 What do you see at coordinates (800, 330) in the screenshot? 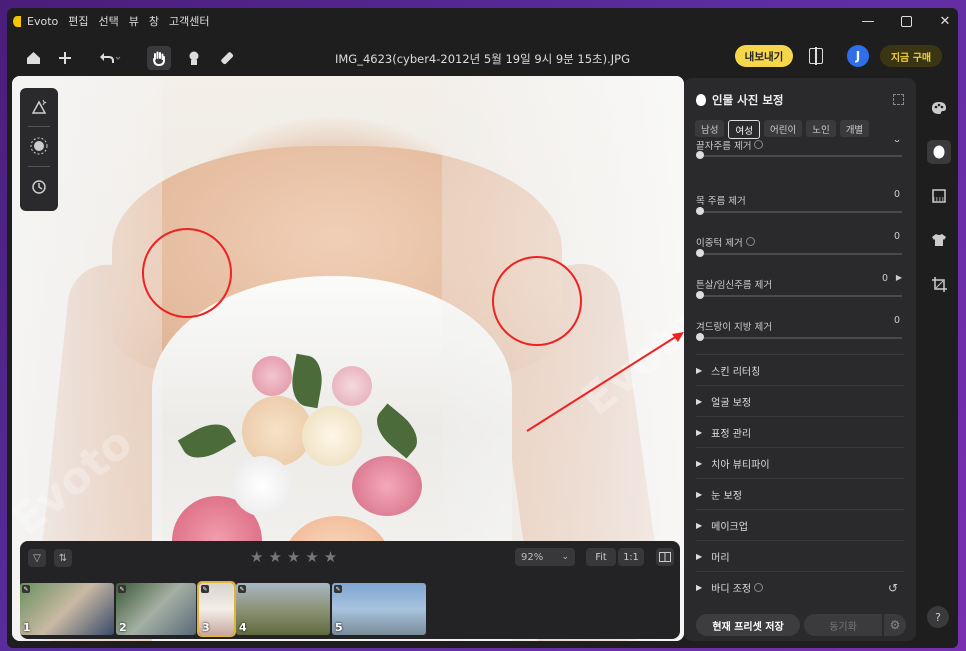
I see `slider-row-underarm-fat: 겨드랑이 지방 제거 0` at bounding box center [800, 330].